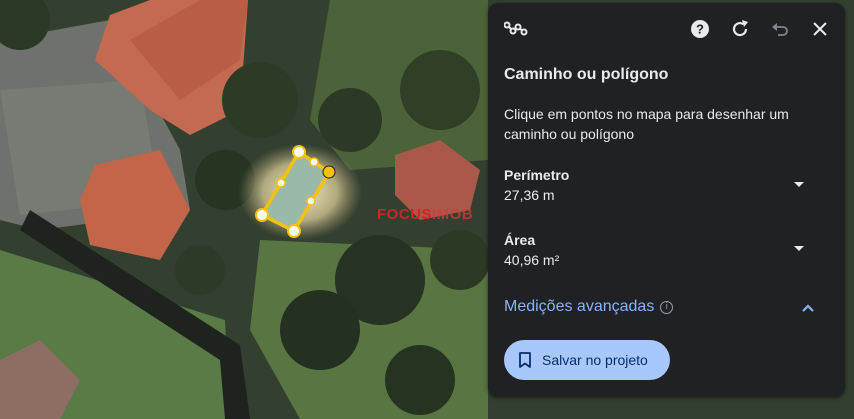 Image resolution: width=854 pixels, height=419 pixels. Describe the element at coordinates (516, 29) in the screenshot. I see `measure-path-icon` at that location.